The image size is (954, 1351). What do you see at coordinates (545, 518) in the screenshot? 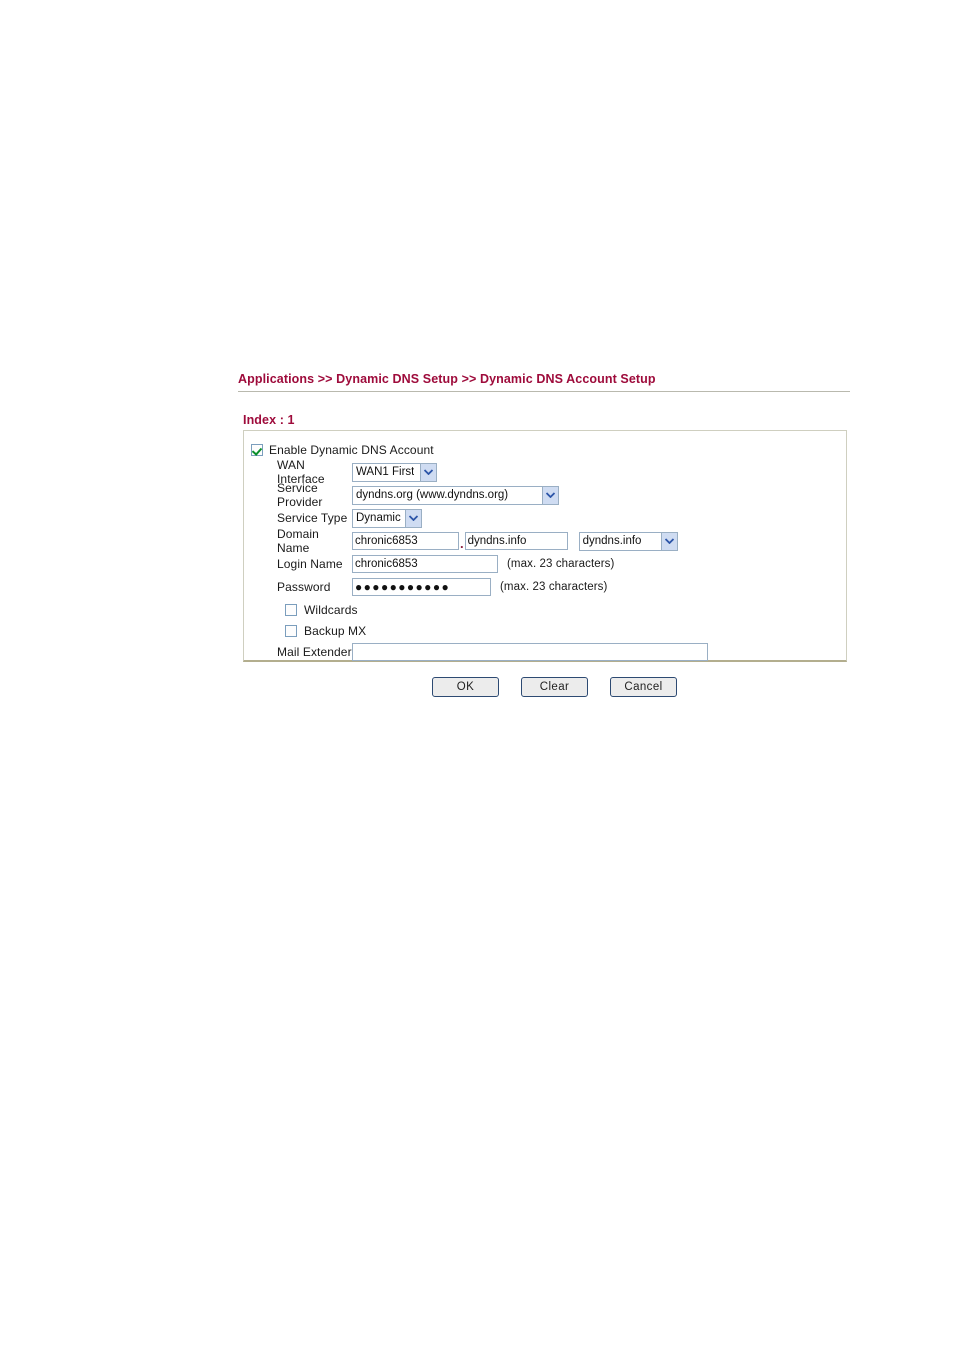
I see `service-type-row: Service Type Dynamic` at bounding box center [545, 518].